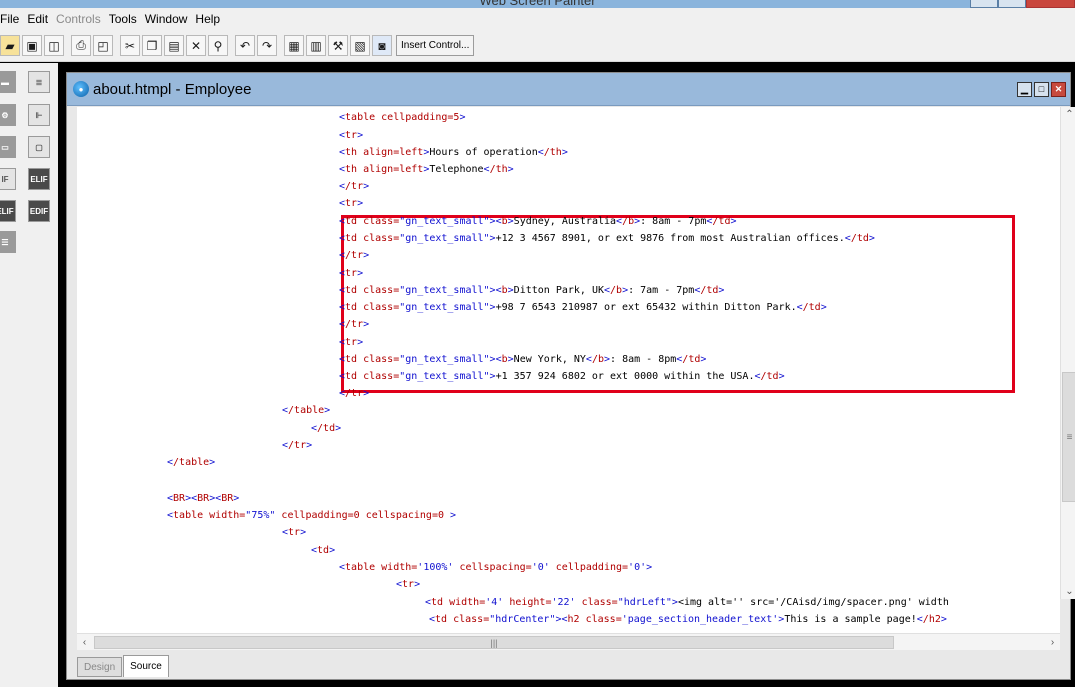 This screenshot has height=687, width=1075. I want to click on app-title-bar: Web Screen Painter, so click(537, 4).